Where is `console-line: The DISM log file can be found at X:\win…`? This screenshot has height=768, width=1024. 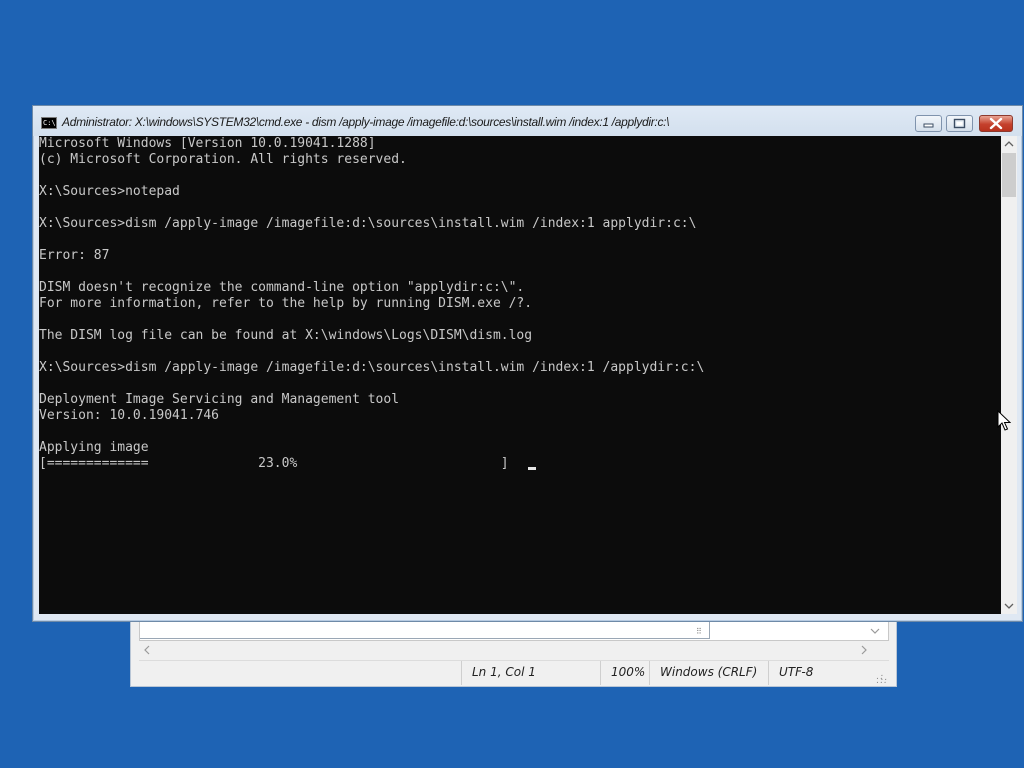 console-line: The DISM log file can be found at X:\win… is located at coordinates (286, 335).